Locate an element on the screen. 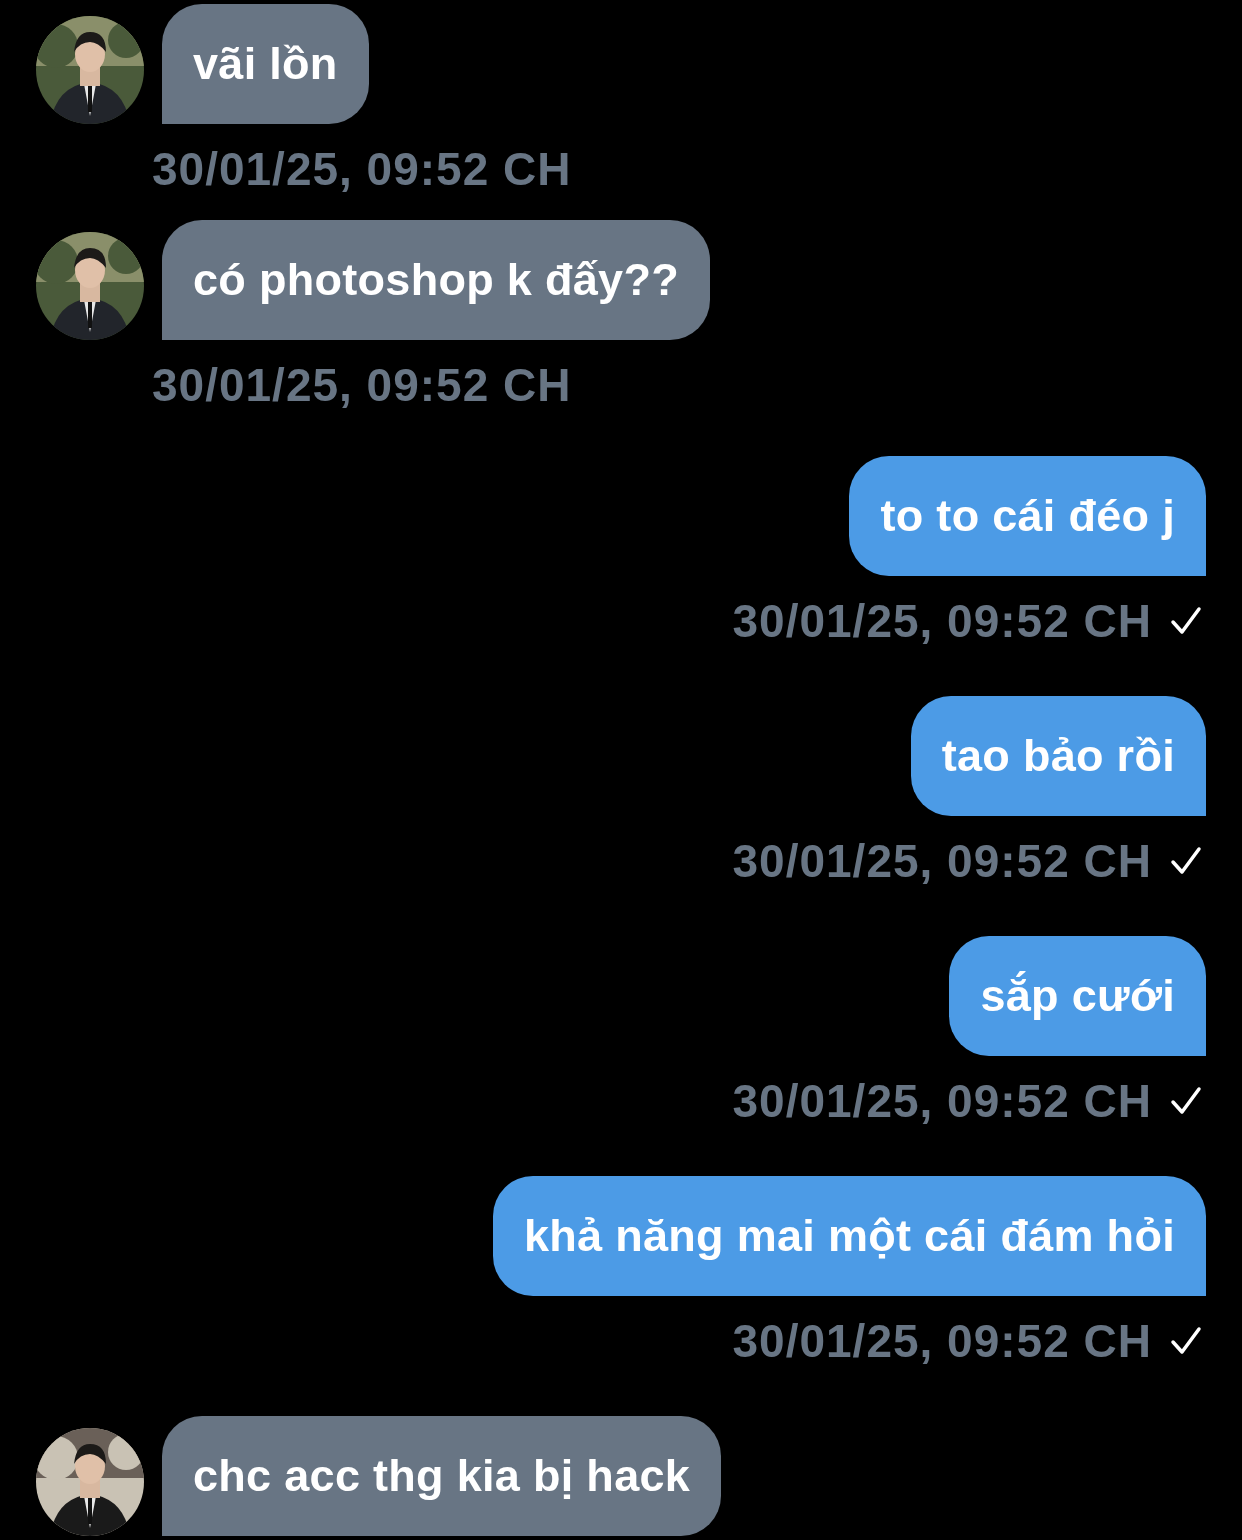  message-bubble: có photoshop k đấy?? is located at coordinates (436, 280).